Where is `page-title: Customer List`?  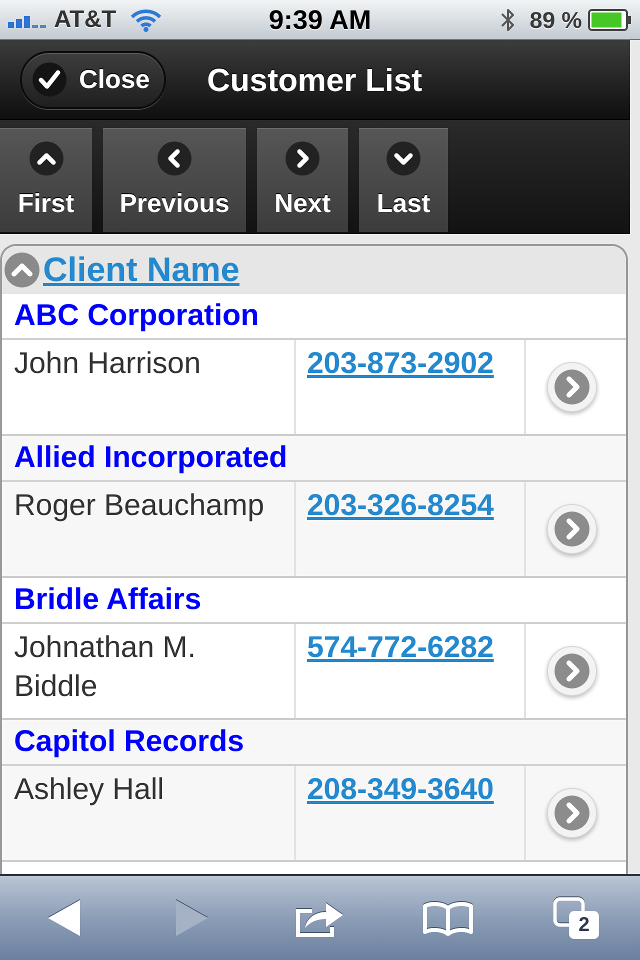
page-title: Customer List is located at coordinates (314, 80).